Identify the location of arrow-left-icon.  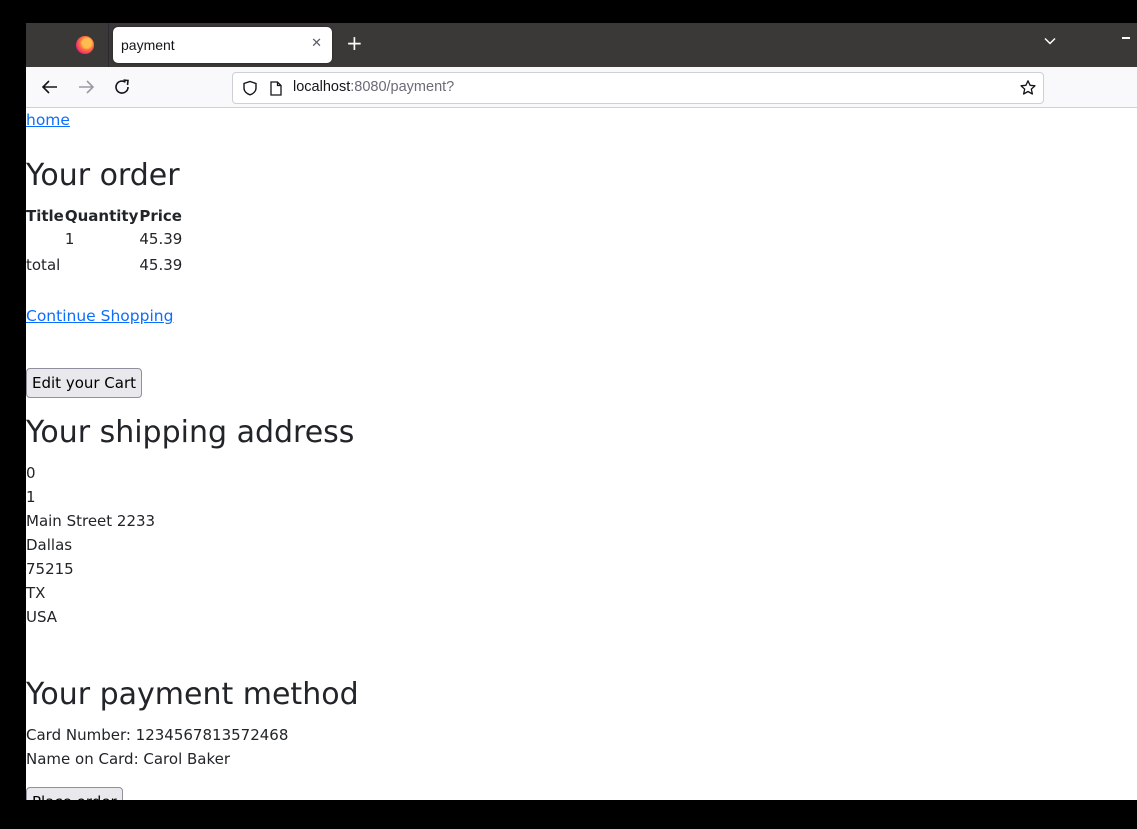
(50, 87).